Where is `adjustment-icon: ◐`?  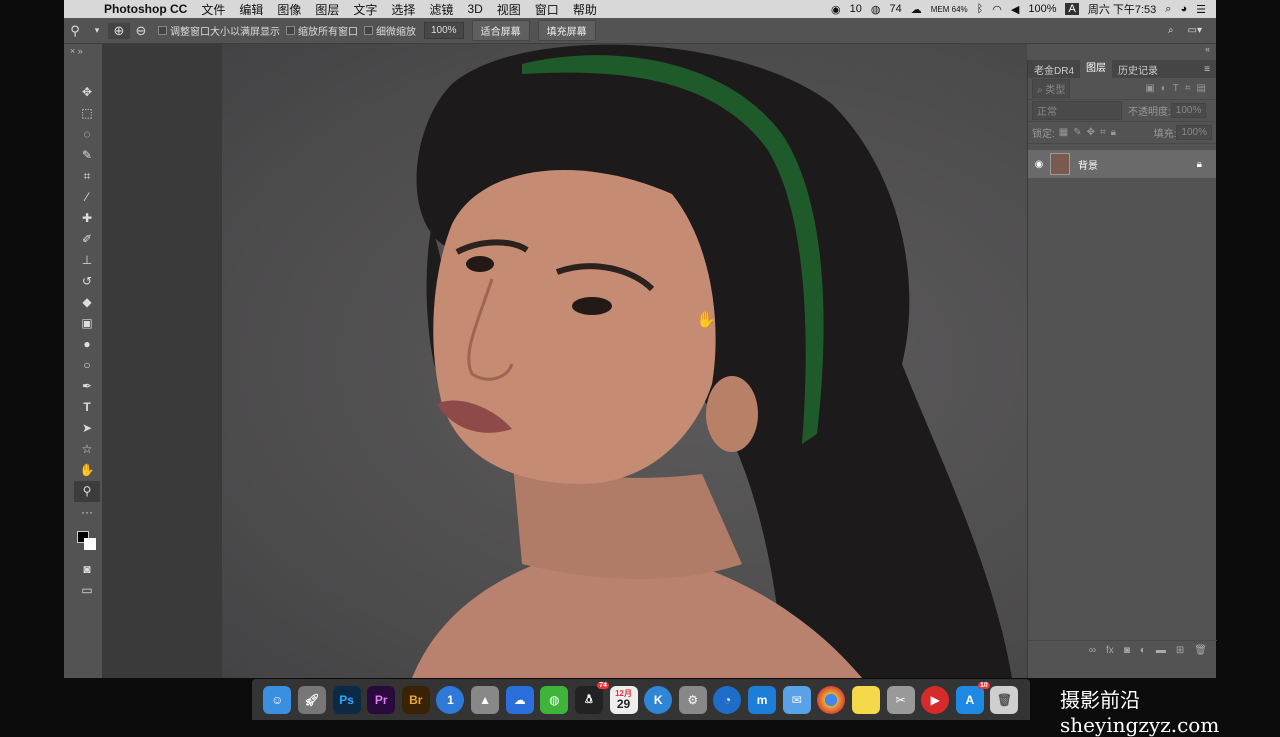 adjustment-icon: ◐ is located at coordinates (1143, 650).